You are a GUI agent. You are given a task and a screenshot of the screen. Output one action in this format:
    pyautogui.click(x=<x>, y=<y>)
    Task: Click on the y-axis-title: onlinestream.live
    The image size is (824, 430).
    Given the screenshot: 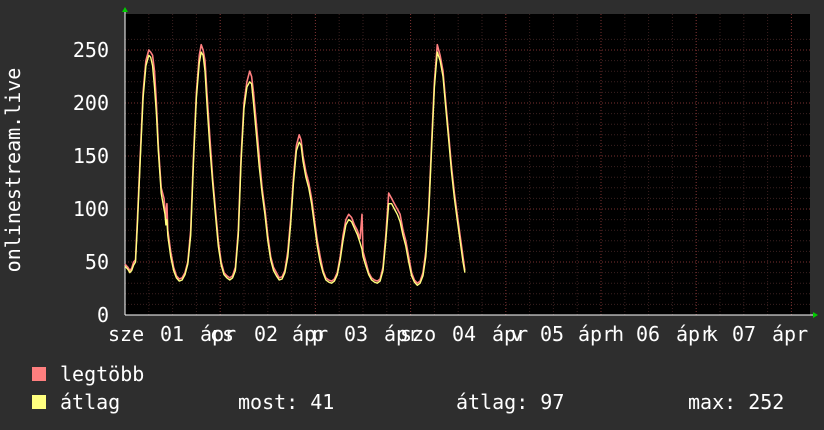 What is the action you would take?
    pyautogui.click(x=13, y=170)
    